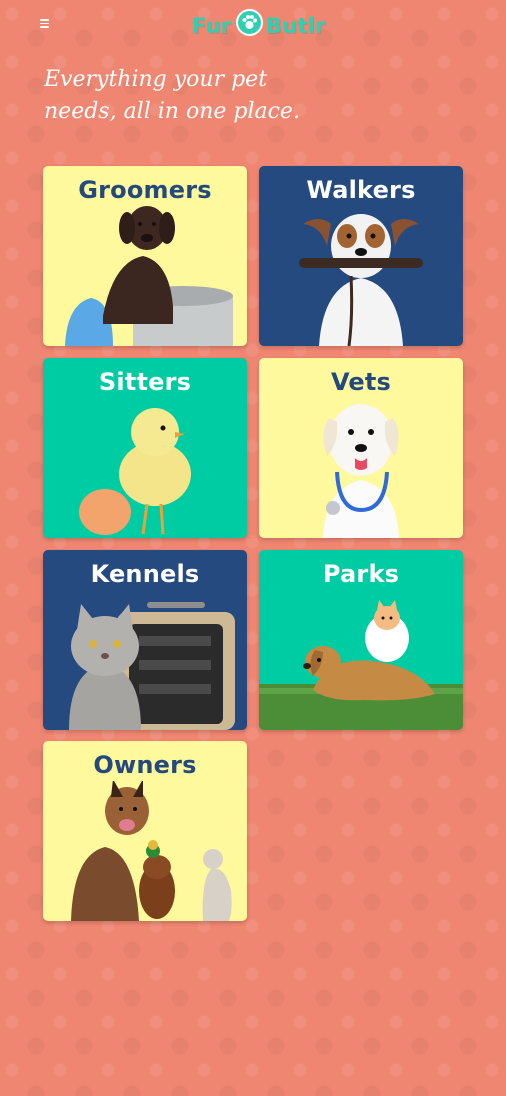 This screenshot has height=1096, width=506. I want to click on category-title: Groomers, so click(145, 190).